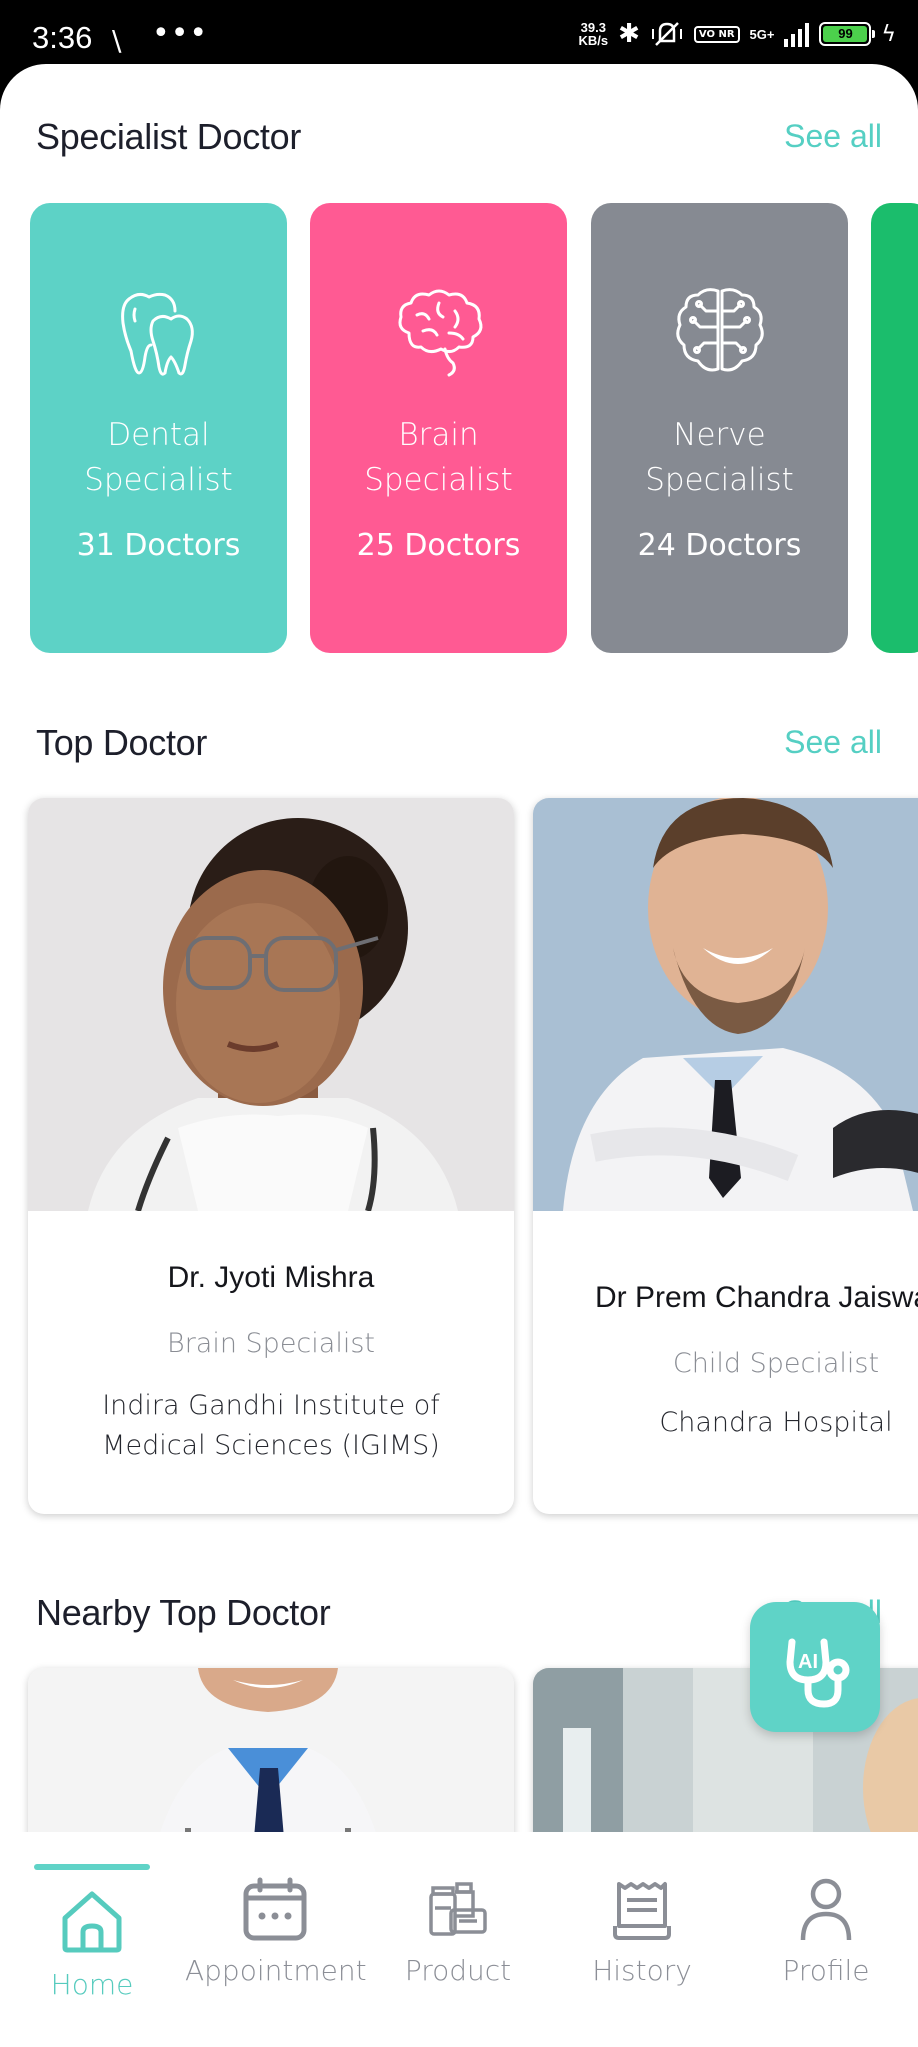  Describe the element at coordinates (271, 1277) in the screenshot. I see `doctor-name: Dr. Jyoti Mishra` at that location.